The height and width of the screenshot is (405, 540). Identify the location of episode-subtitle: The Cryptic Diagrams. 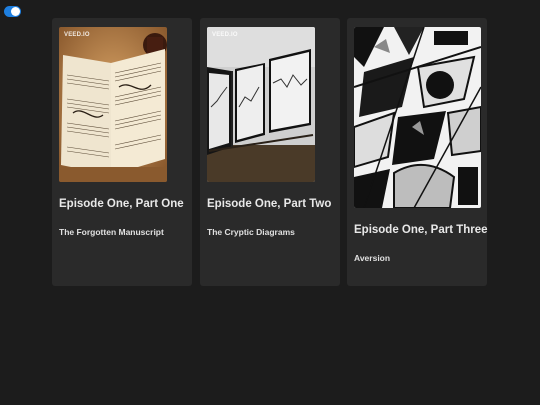
(251, 232).